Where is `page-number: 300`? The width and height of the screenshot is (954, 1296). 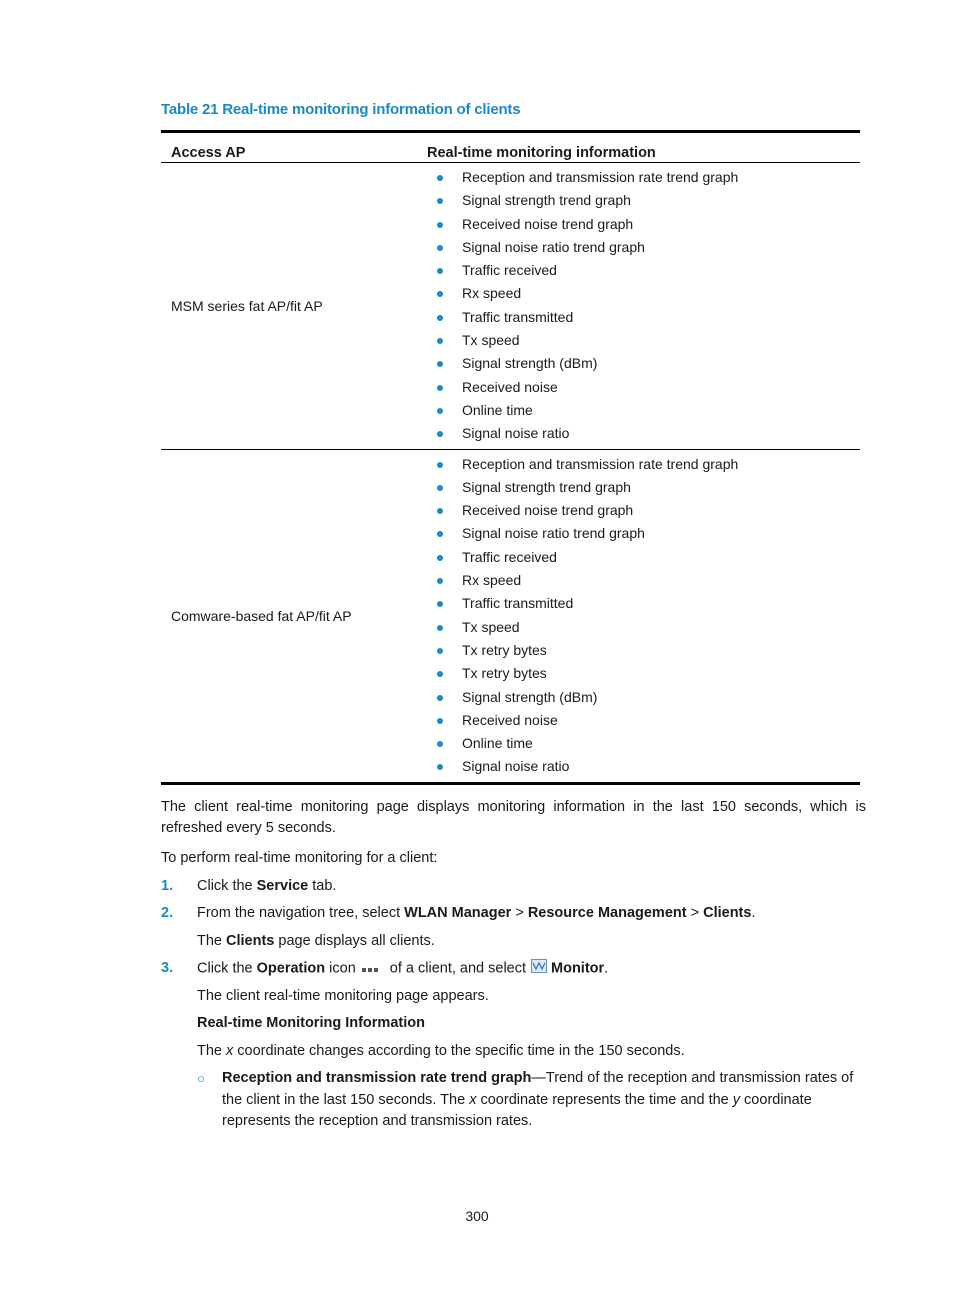 page-number: 300 is located at coordinates (477, 1216).